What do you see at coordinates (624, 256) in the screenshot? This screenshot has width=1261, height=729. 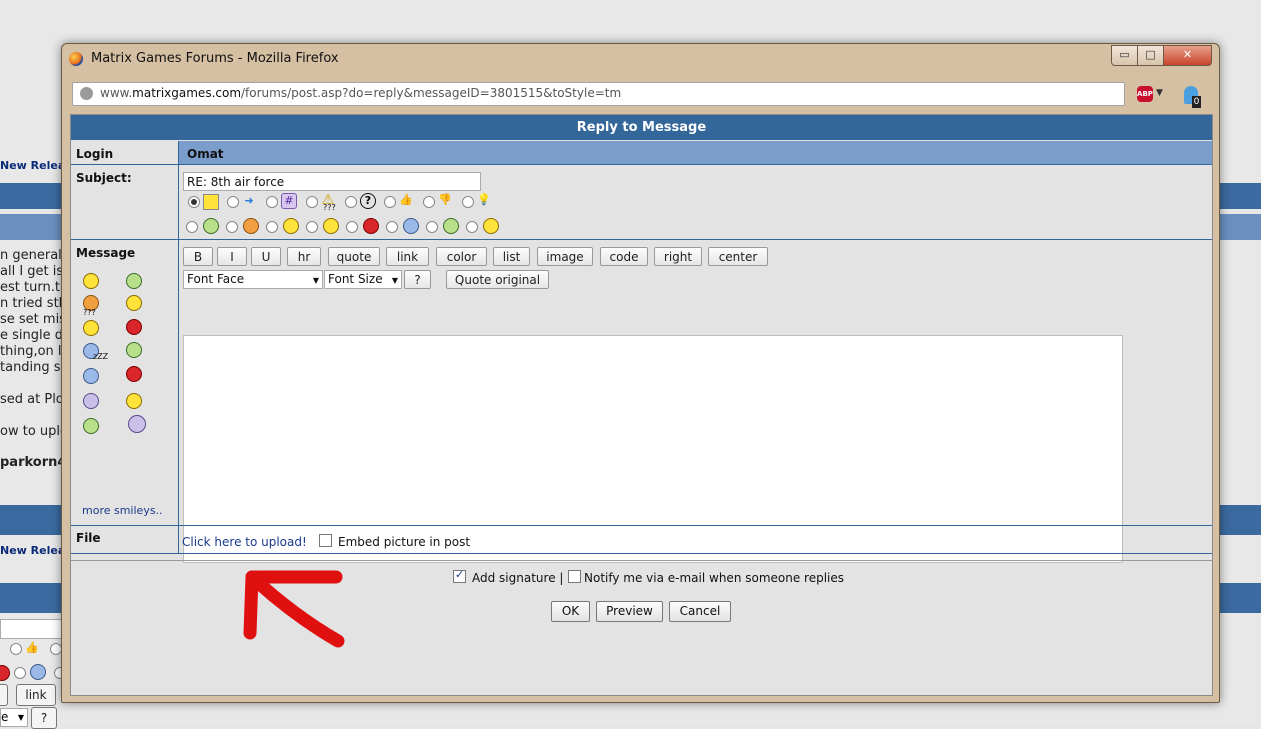 I see `code-button: code` at bounding box center [624, 256].